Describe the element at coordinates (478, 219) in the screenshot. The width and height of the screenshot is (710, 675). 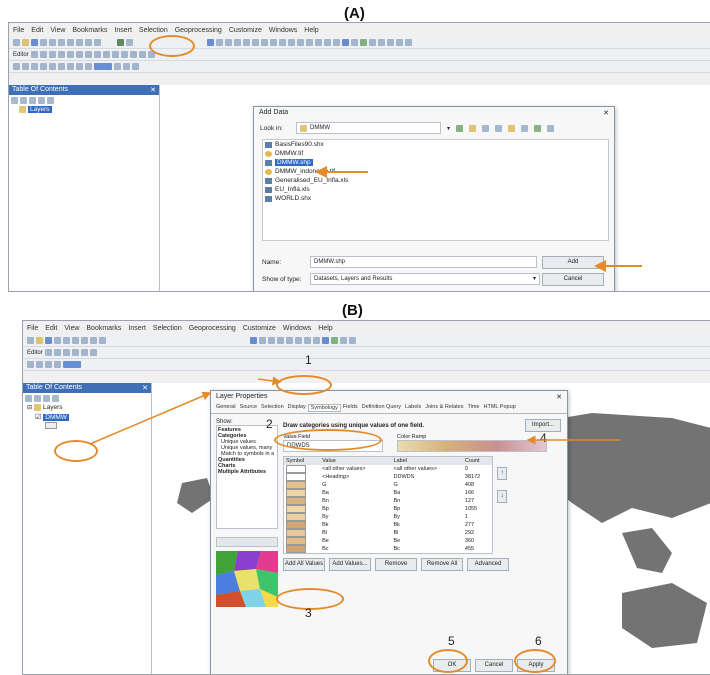
I see `panel-a-arrows` at that location.